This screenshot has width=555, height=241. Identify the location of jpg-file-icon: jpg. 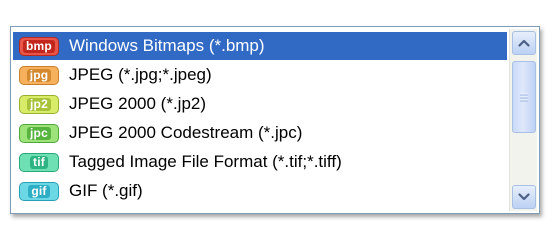
(39, 75).